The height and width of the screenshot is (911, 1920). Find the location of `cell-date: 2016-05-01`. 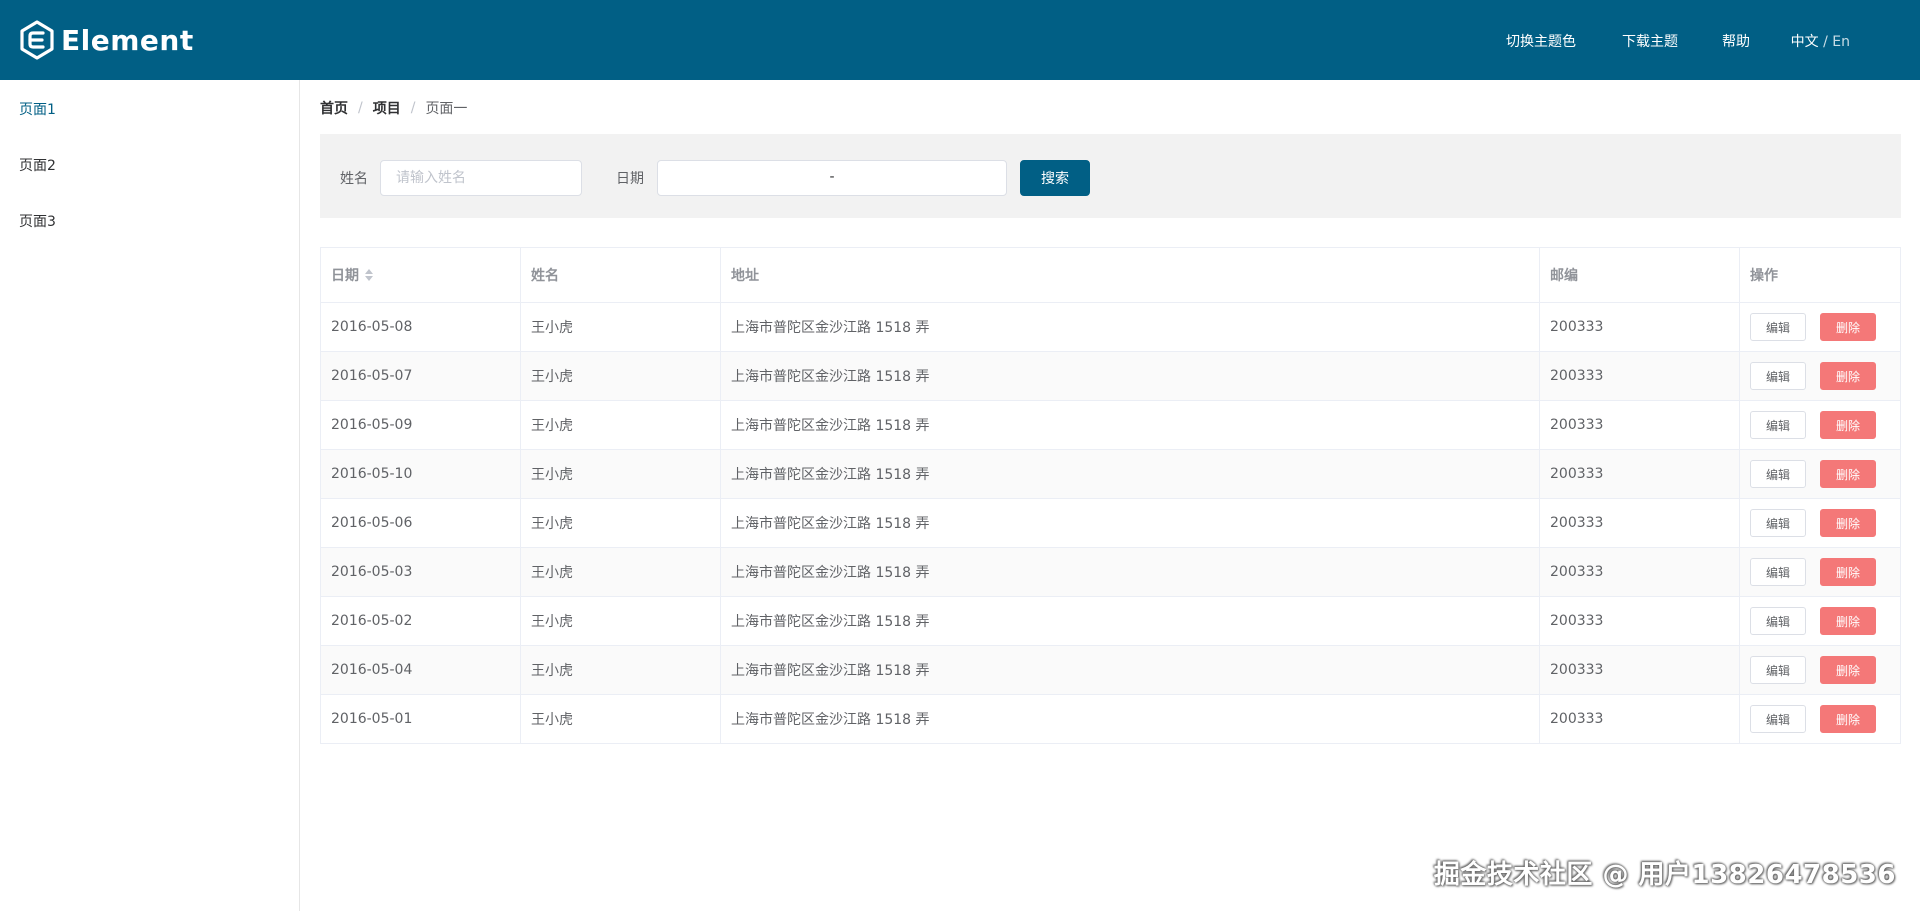

cell-date: 2016-05-01 is located at coordinates (421, 719).